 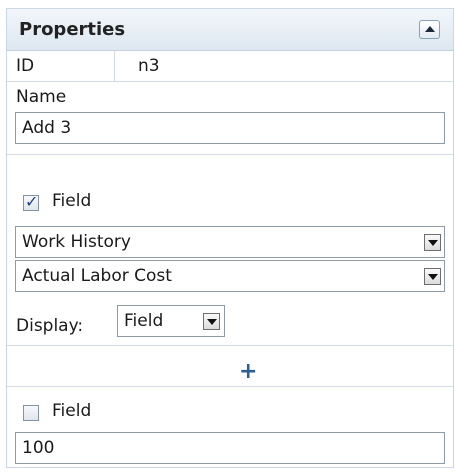 I want to click on operand2-field-checkbox, so click(x=31, y=413).